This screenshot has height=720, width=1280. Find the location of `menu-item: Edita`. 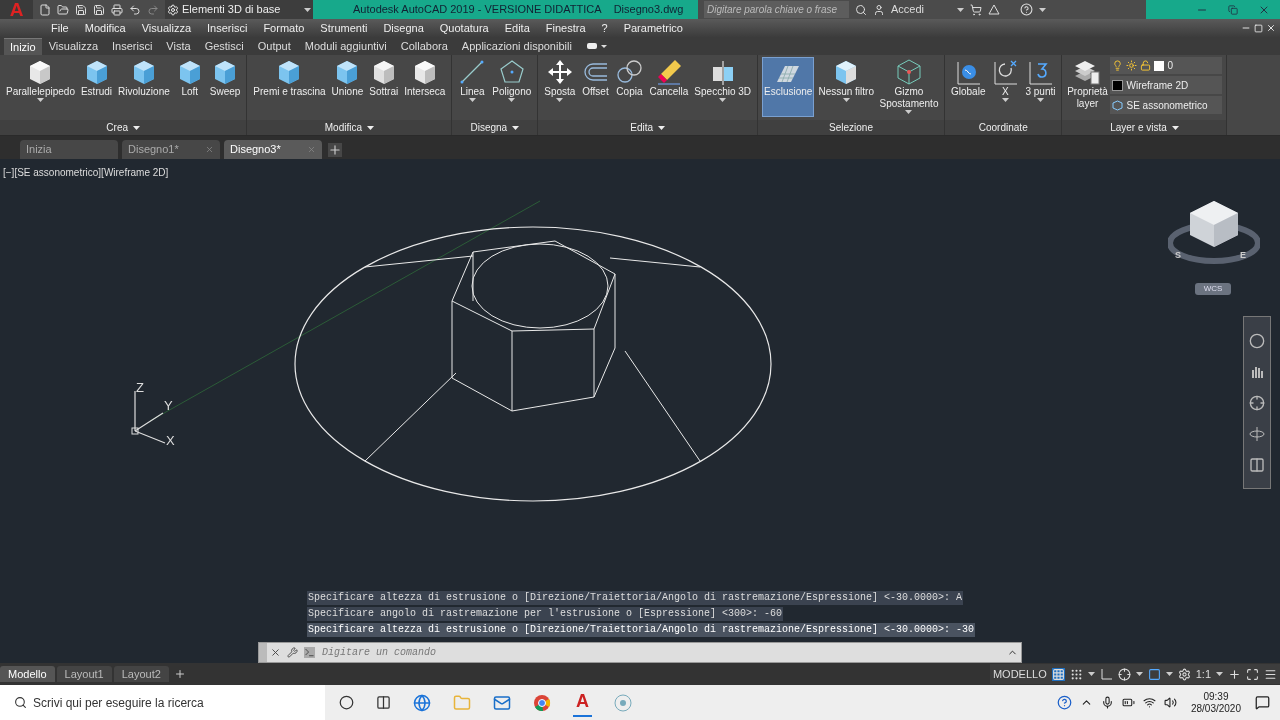

menu-item: Edita is located at coordinates (517, 28).